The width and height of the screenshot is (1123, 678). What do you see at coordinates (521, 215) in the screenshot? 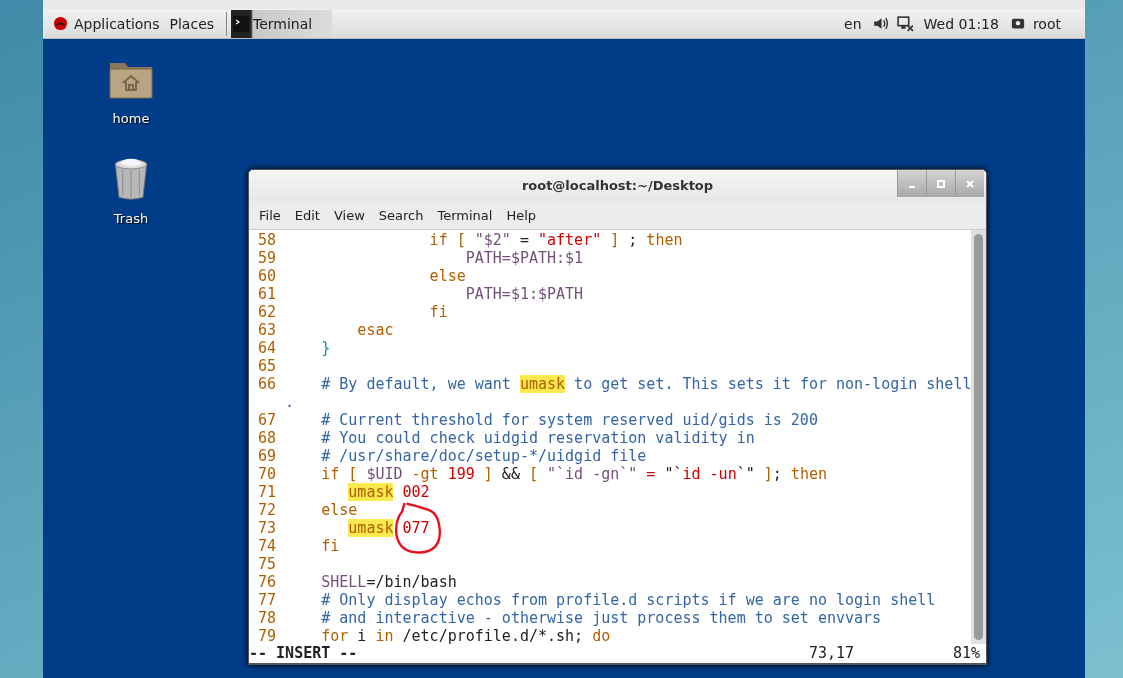
I see `menu-item: Help` at bounding box center [521, 215].